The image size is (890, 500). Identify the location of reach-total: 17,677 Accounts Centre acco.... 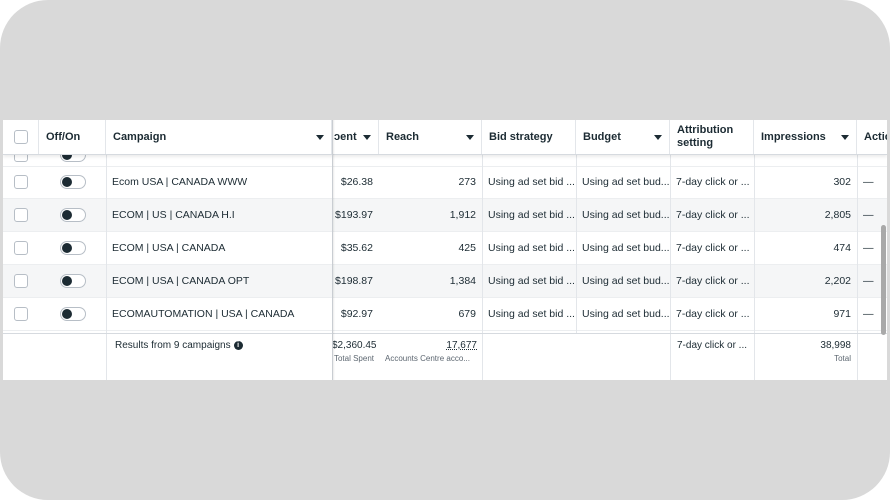
(431, 351).